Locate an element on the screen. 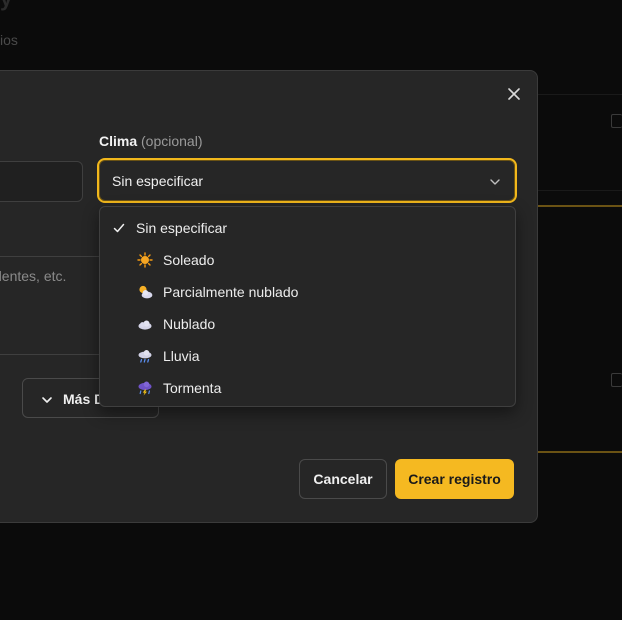 The width and height of the screenshot is (622, 620). option-label: Tormenta is located at coordinates (192, 388).